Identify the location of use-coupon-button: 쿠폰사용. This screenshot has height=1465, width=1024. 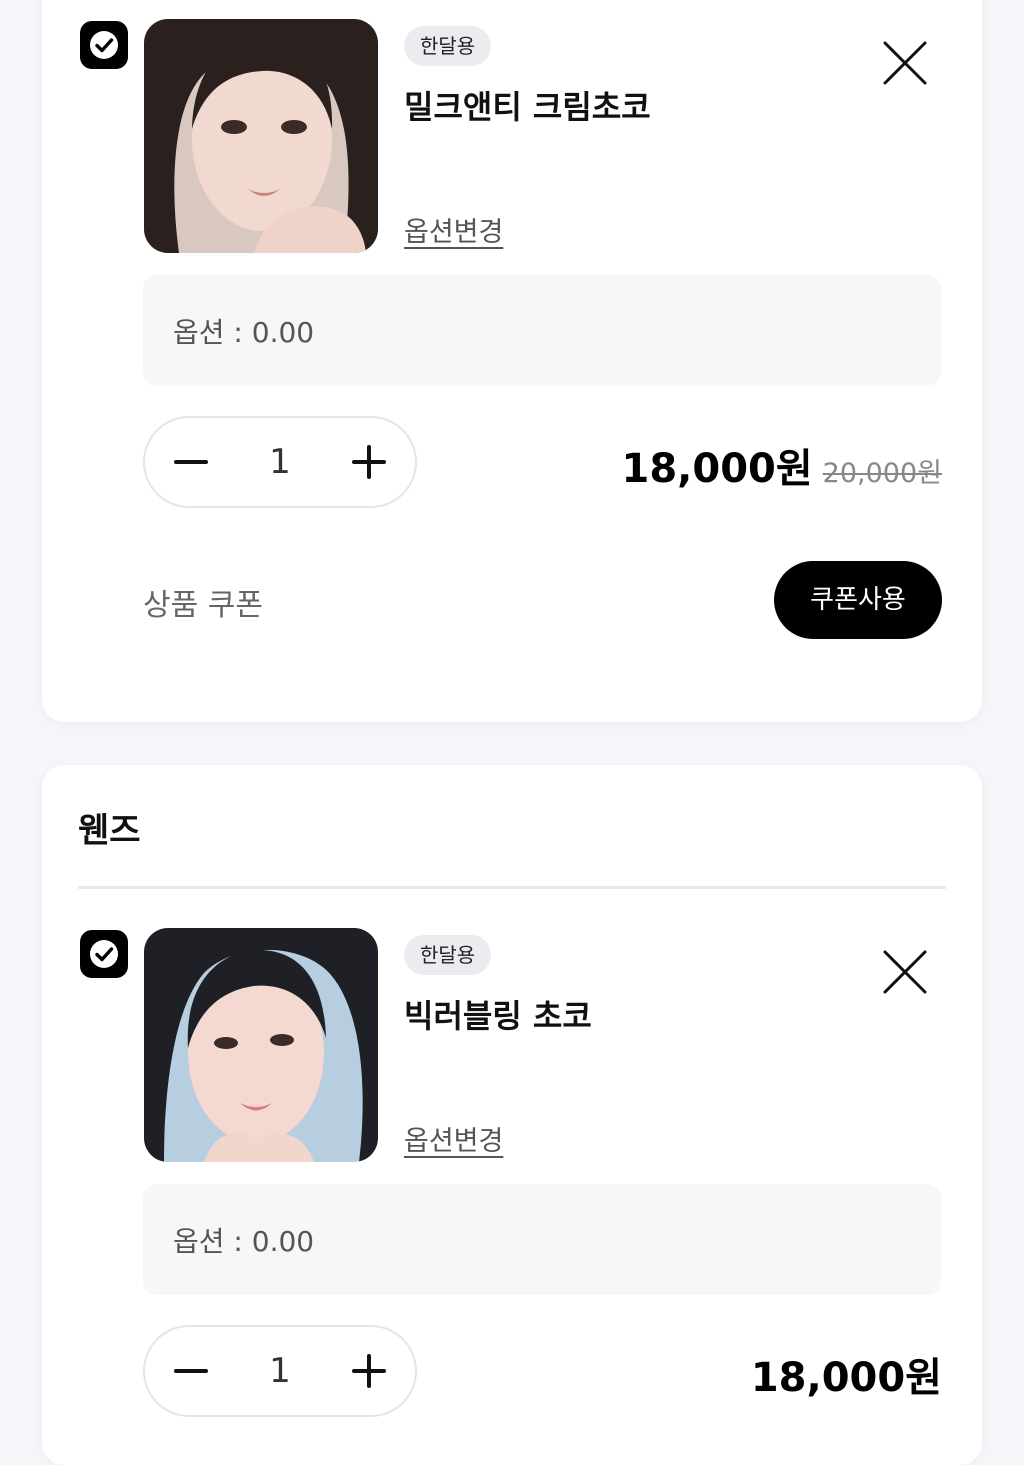
(858, 600).